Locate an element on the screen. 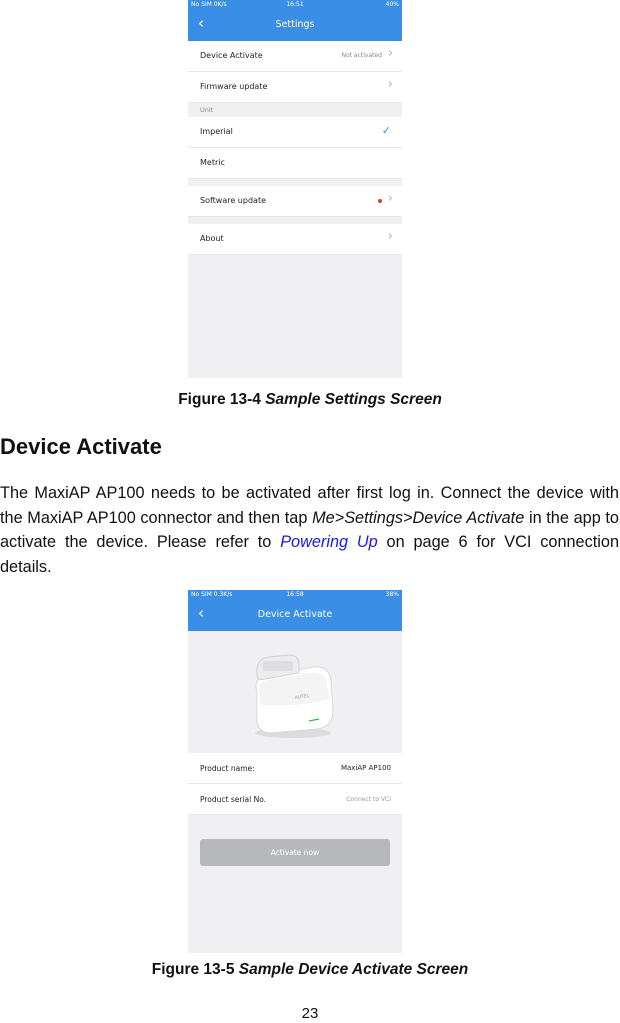  row-label: About is located at coordinates (212, 238).